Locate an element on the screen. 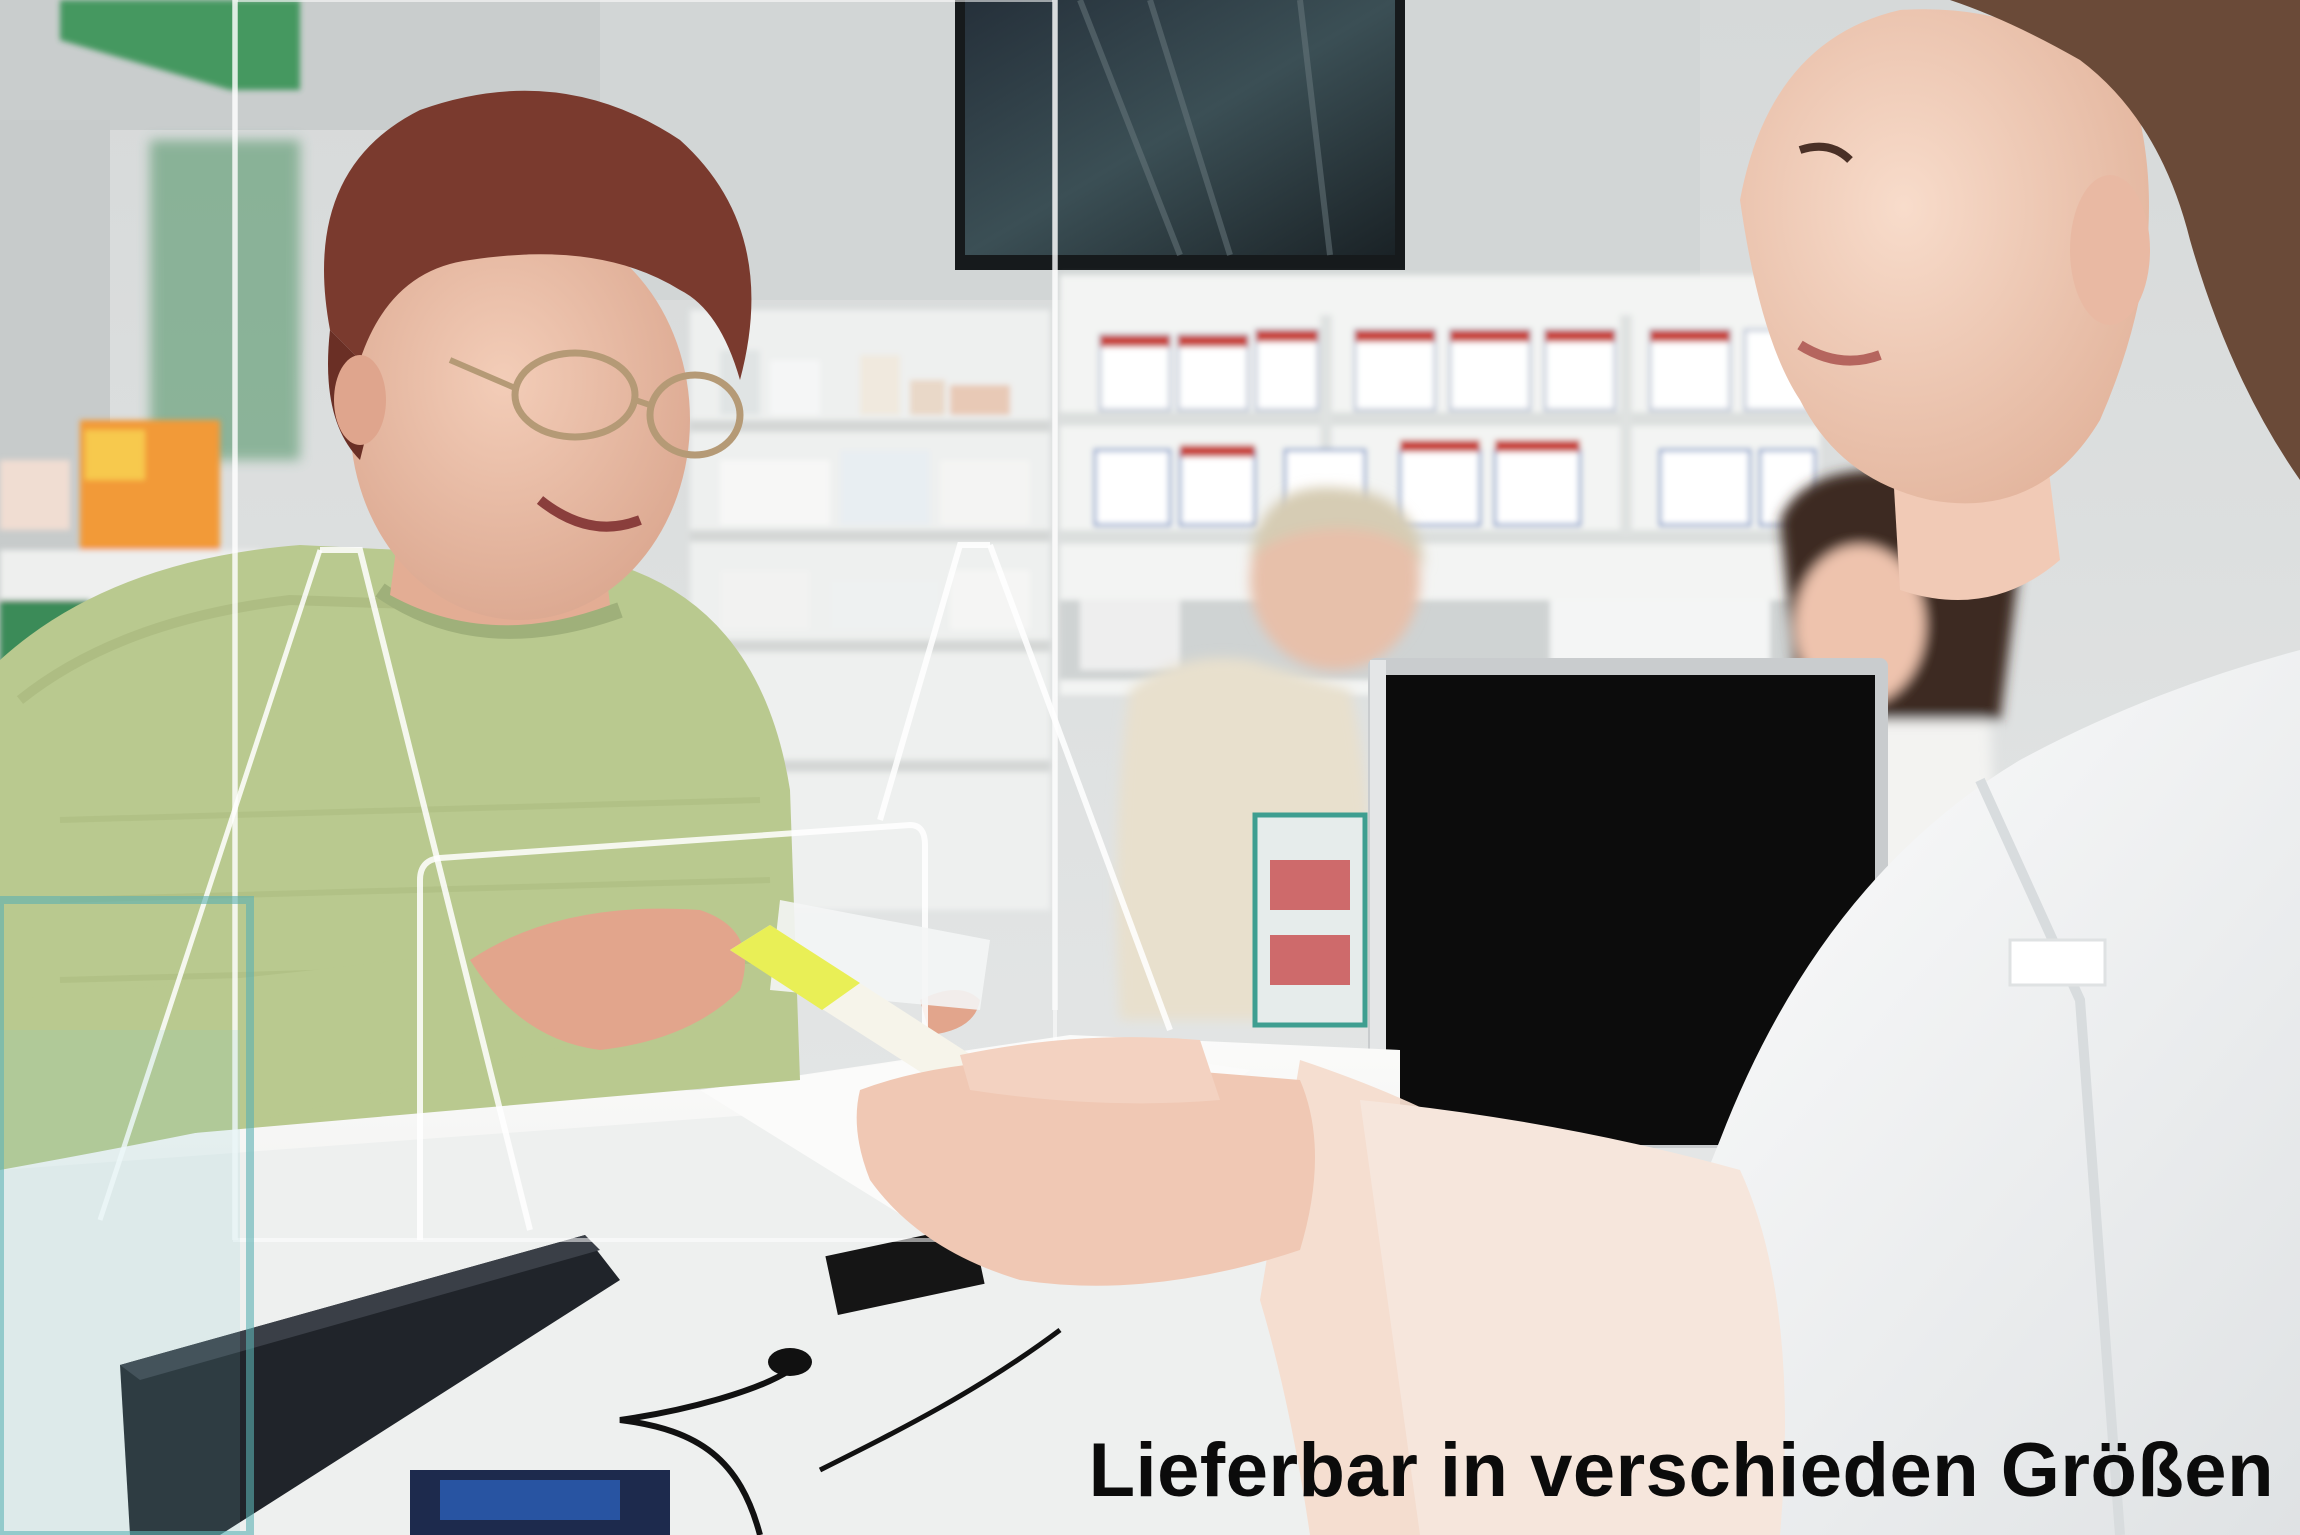 The image size is (2300, 1535). display-stand is located at coordinates (1310, 920).